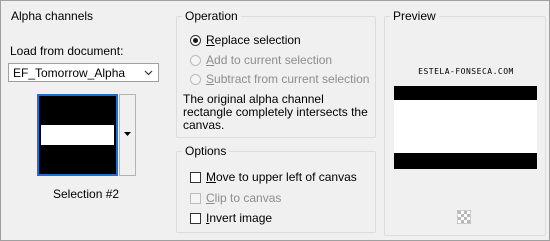 This screenshot has width=550, height=241. Describe the element at coordinates (206, 151) in the screenshot. I see `options-title: Options` at that location.